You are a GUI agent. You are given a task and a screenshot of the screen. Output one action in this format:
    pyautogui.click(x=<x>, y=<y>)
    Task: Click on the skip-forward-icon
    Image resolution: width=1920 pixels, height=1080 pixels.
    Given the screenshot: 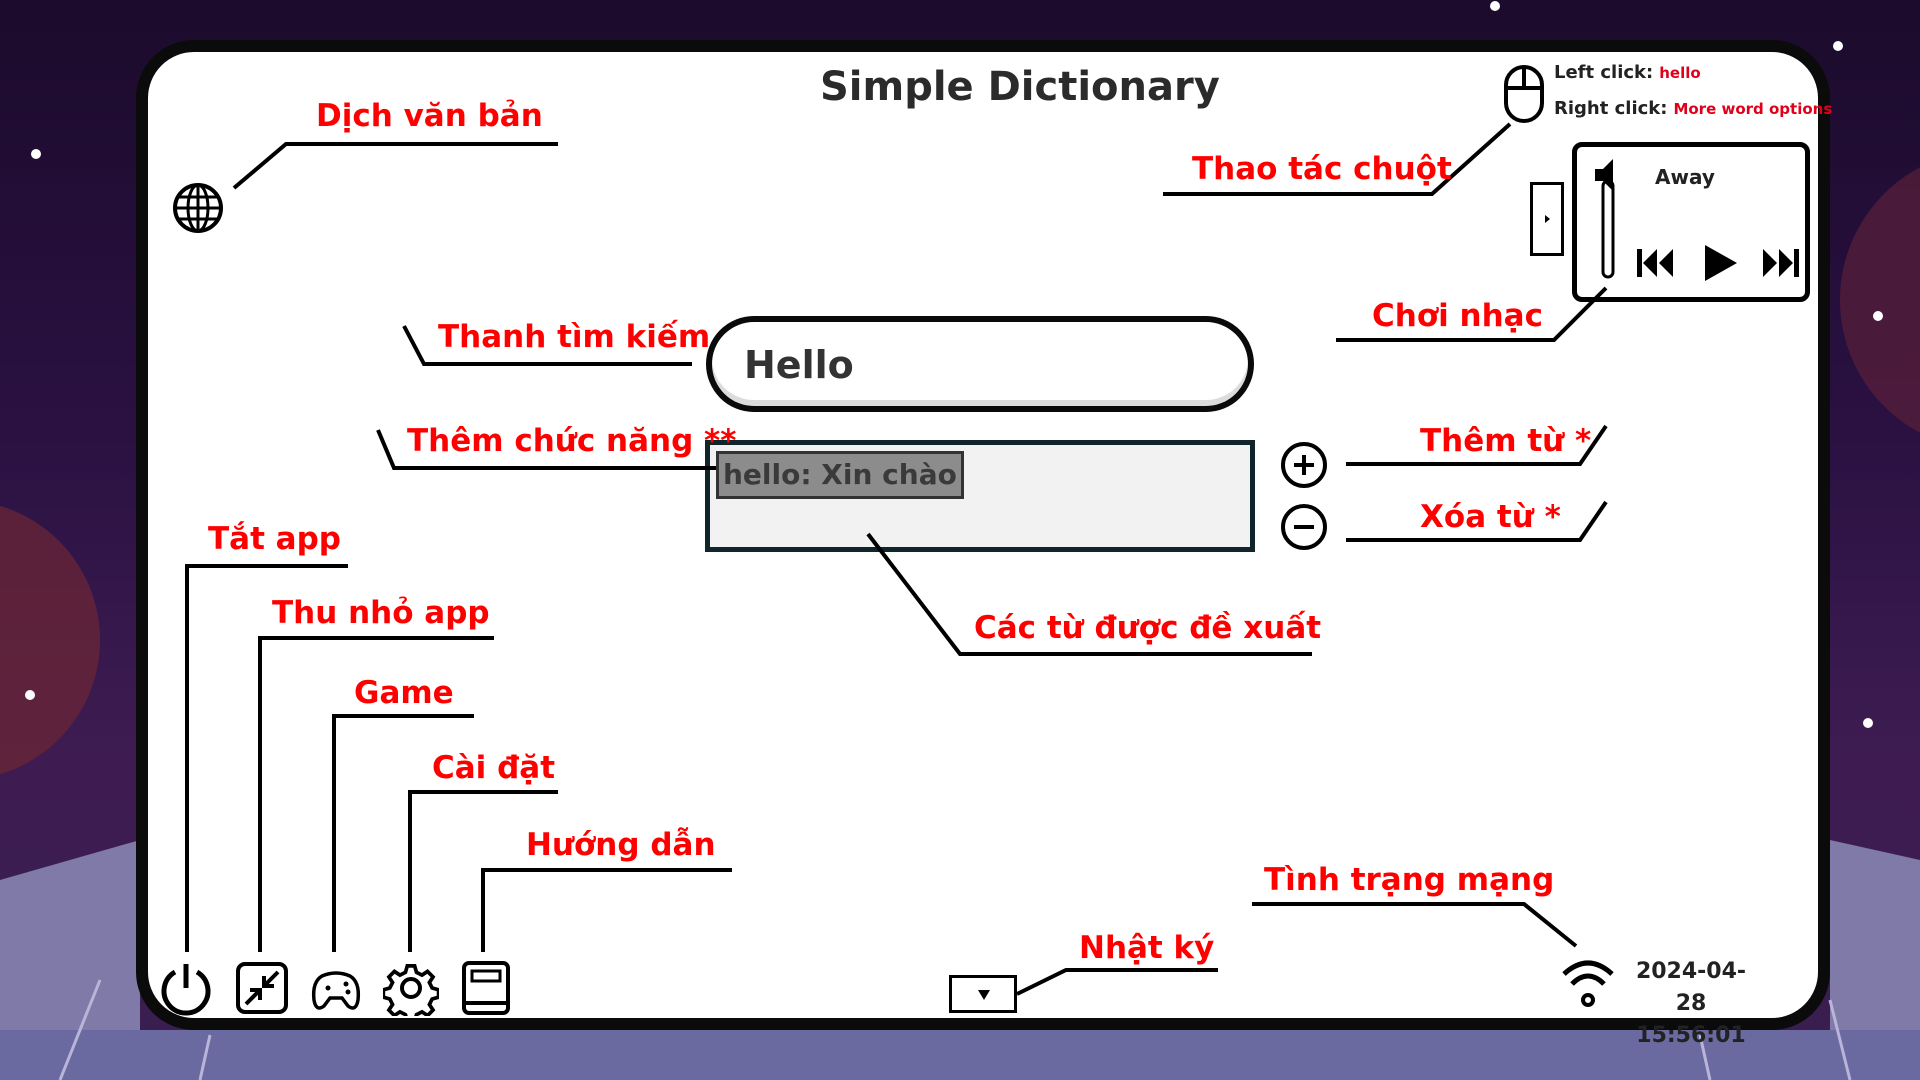 What is the action you would take?
    pyautogui.click(x=1781, y=263)
    